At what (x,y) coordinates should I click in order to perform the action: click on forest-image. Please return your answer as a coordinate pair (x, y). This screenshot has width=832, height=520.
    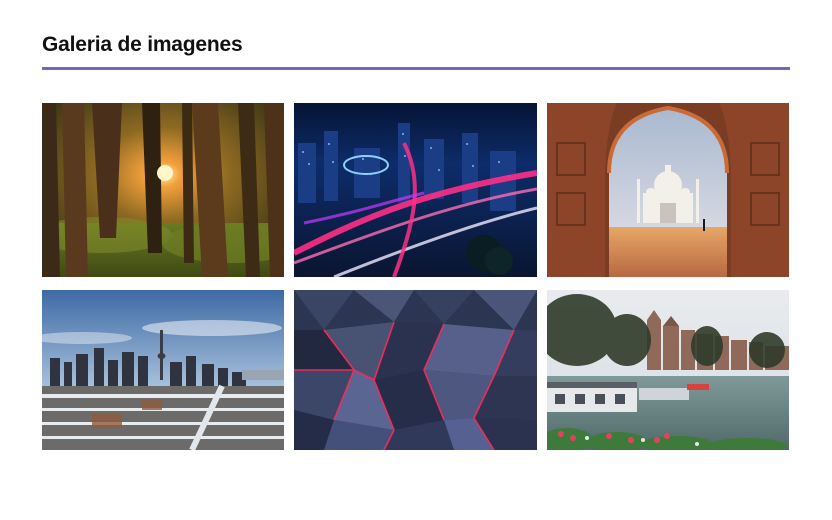
    Looking at the image, I should click on (163, 190).